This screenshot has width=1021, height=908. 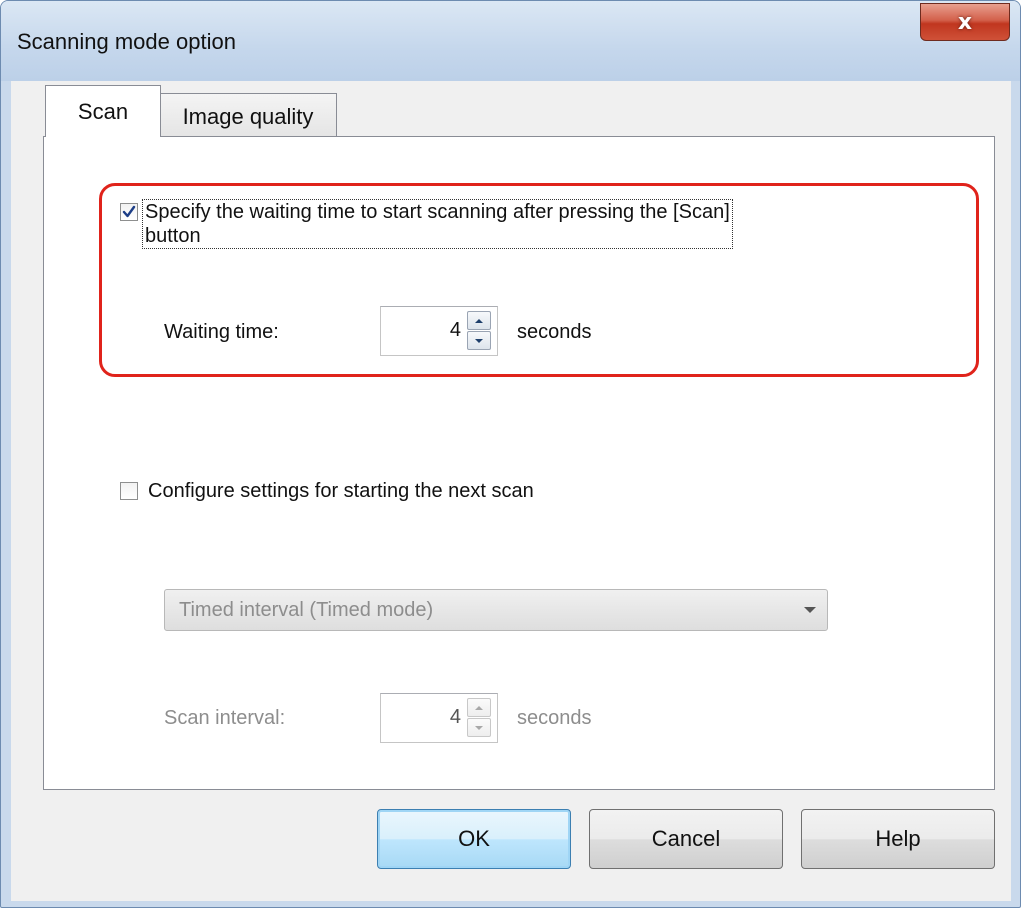 What do you see at coordinates (554, 718) in the screenshot?
I see `scan-interval-unit: seconds` at bounding box center [554, 718].